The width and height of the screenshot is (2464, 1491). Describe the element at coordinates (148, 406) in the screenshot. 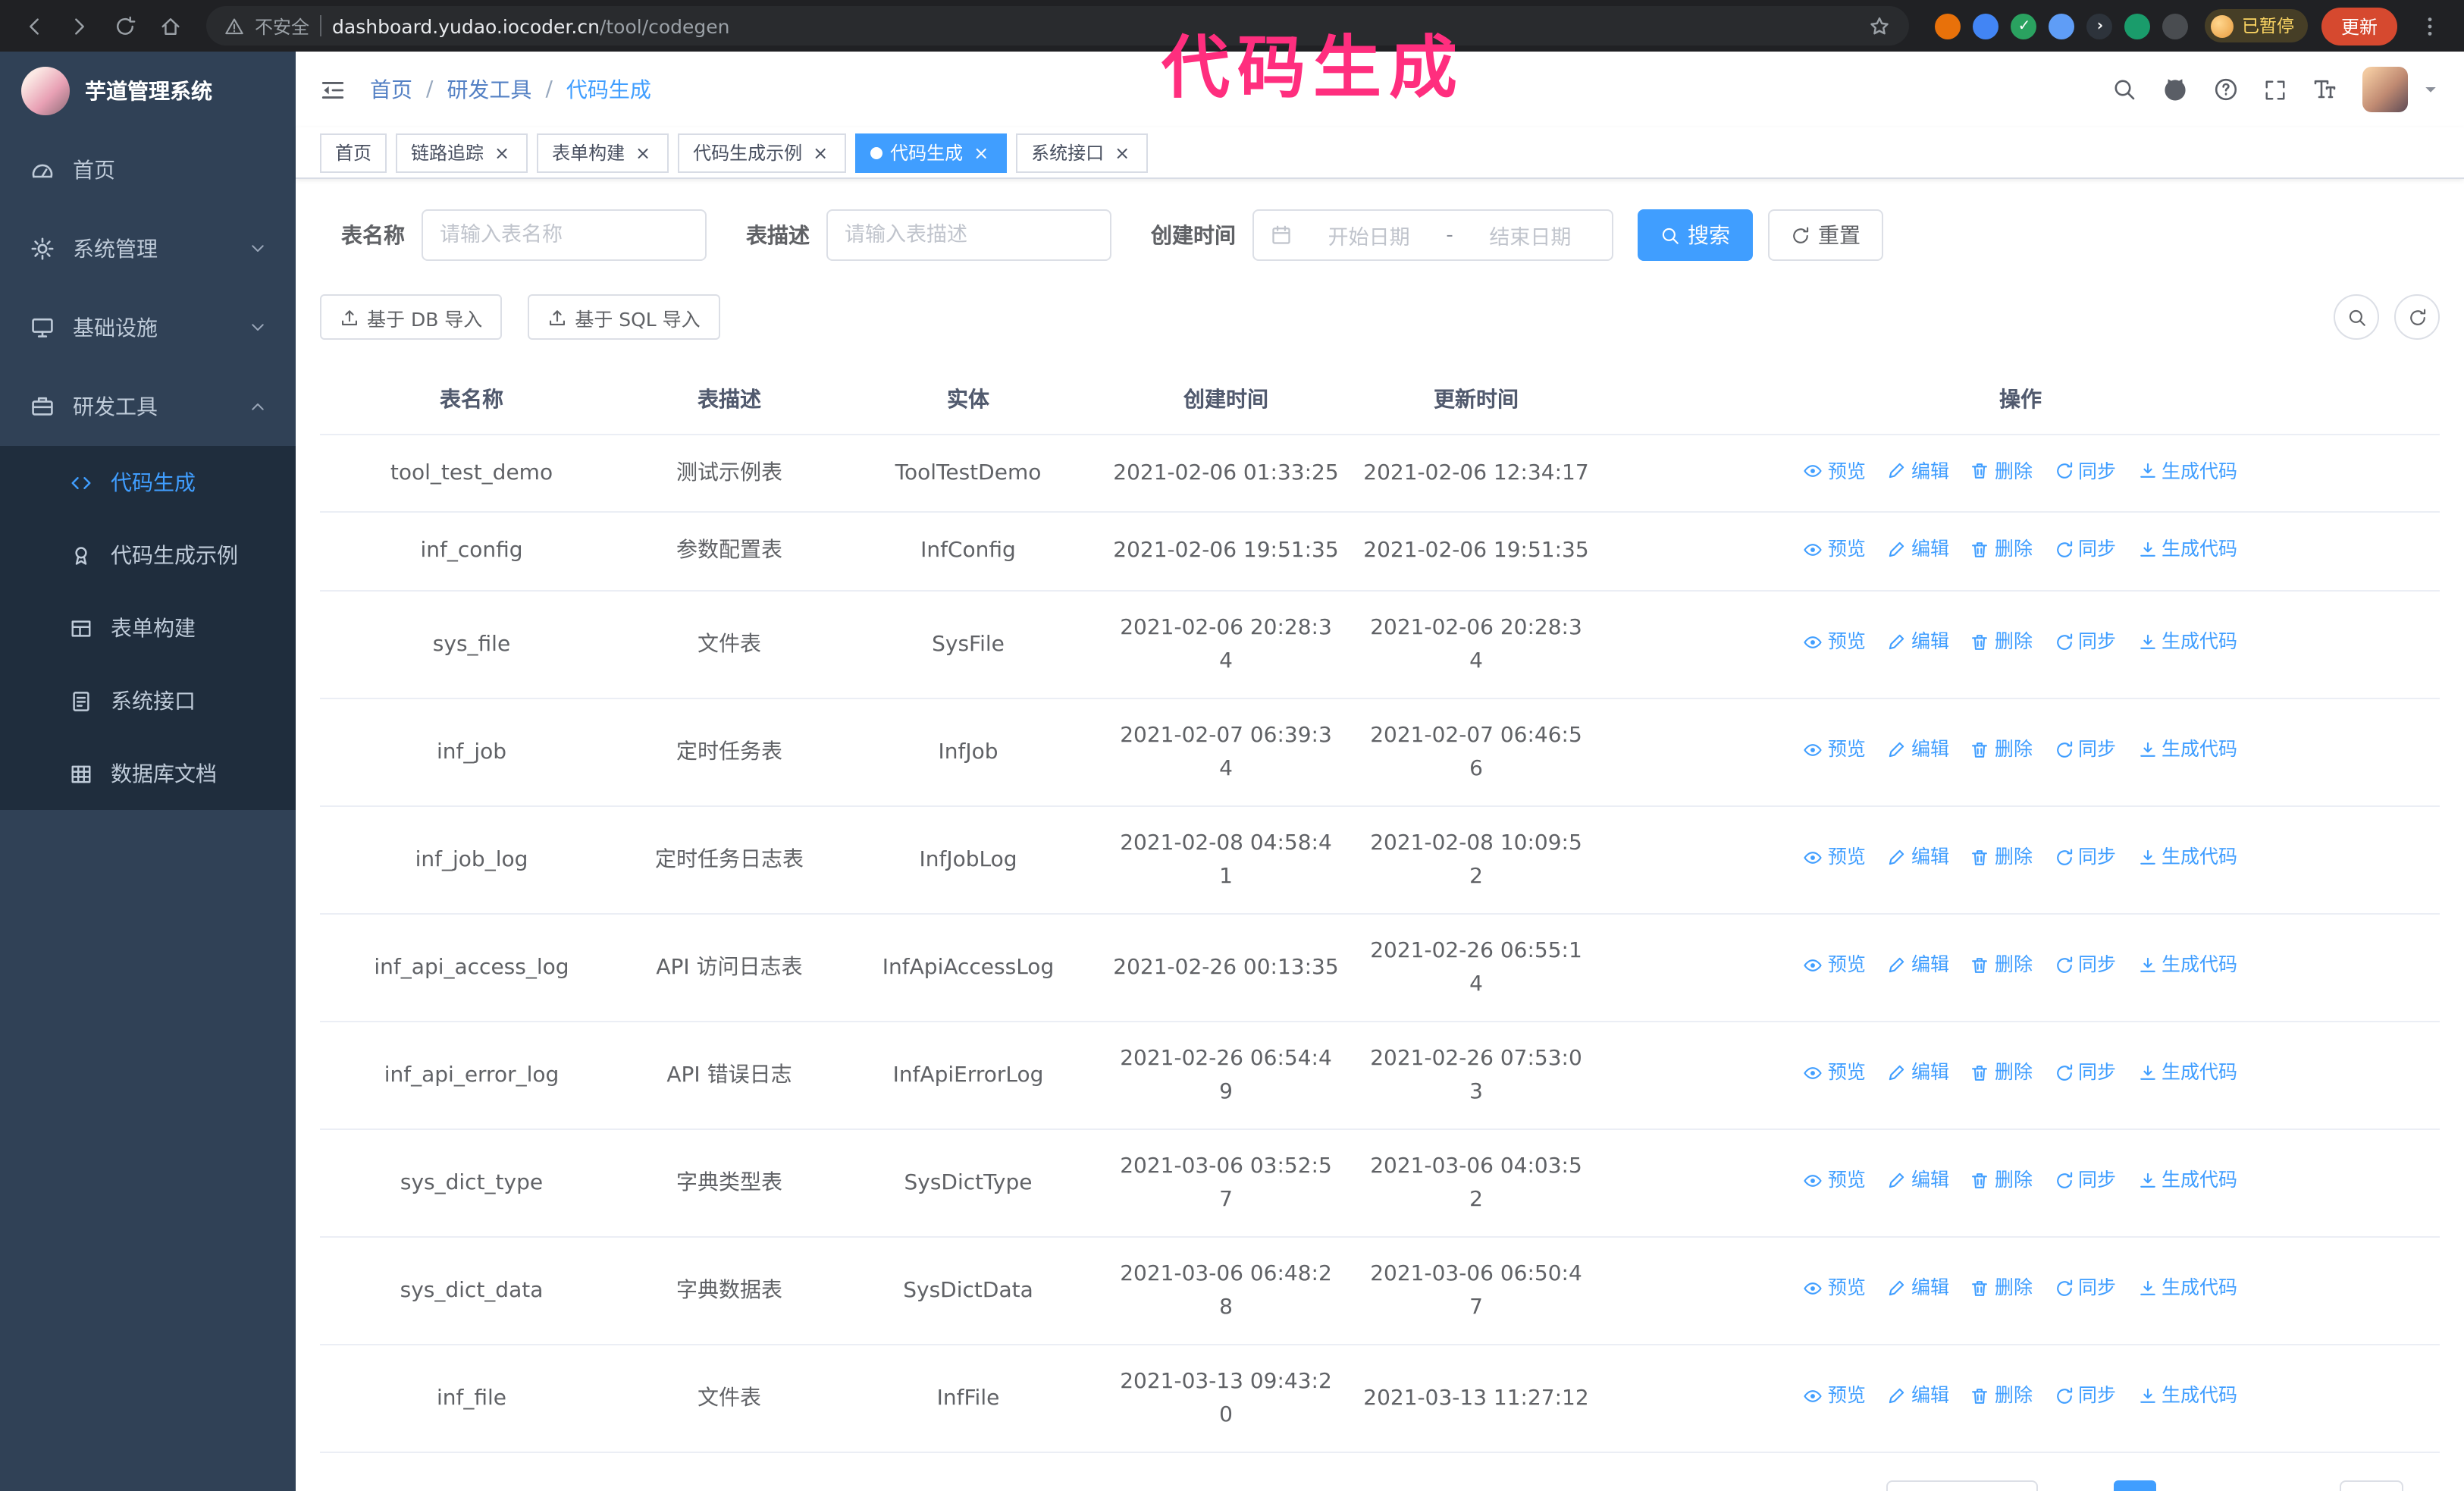

I see `sidebar-item-dev-tools: 研发工具` at that location.